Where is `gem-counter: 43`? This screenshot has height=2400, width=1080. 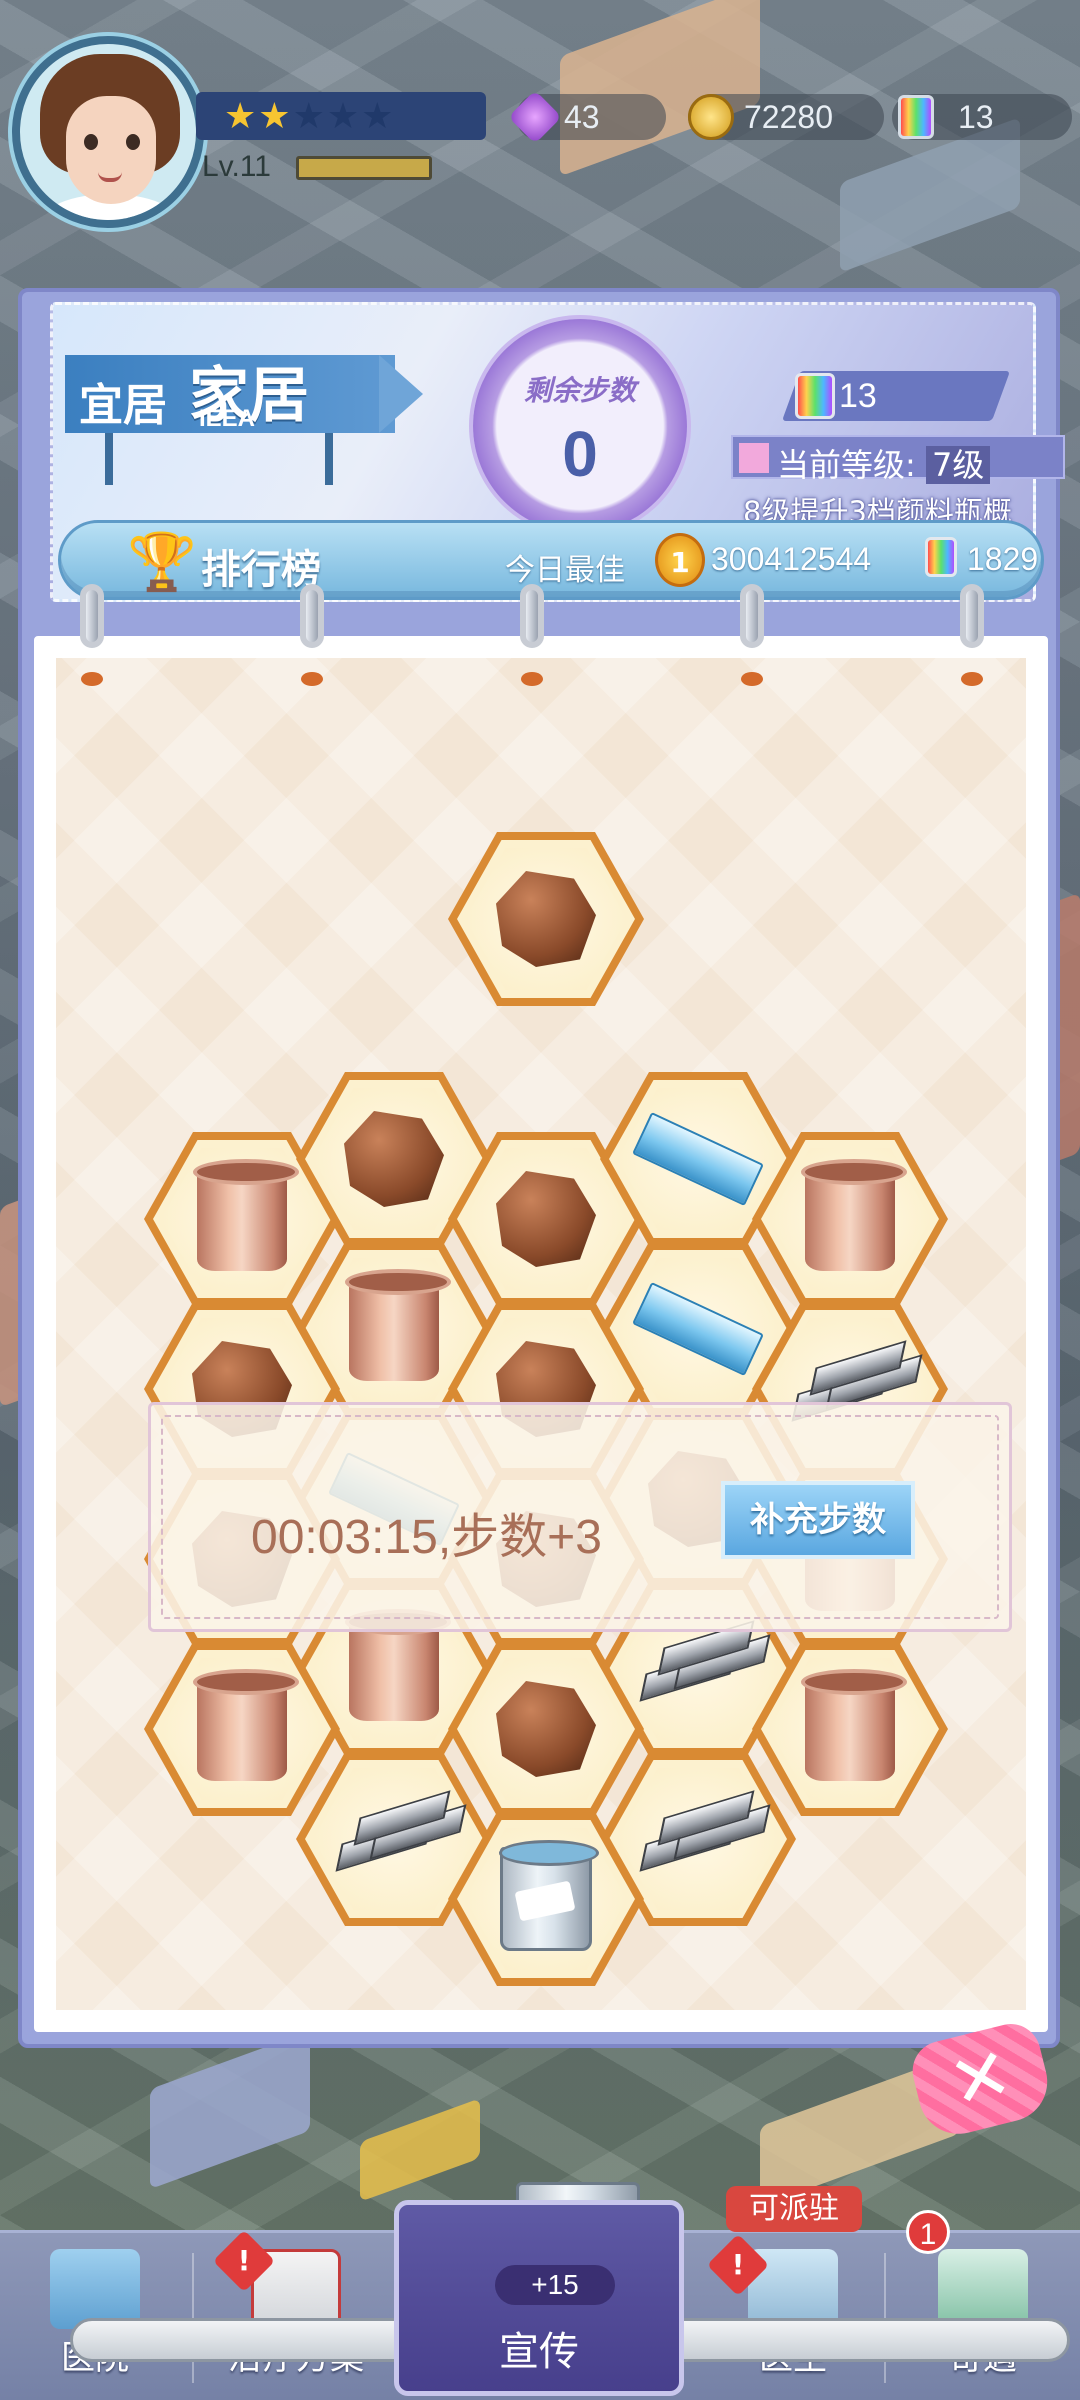
gem-counter: 43 is located at coordinates (587, 117).